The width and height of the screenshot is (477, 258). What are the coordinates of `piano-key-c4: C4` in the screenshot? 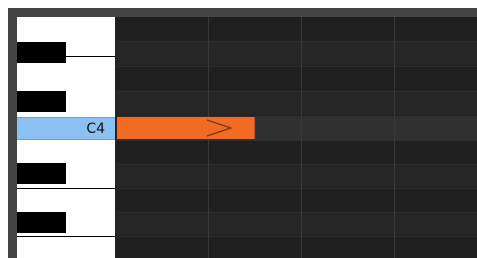 It's located at (66, 128).